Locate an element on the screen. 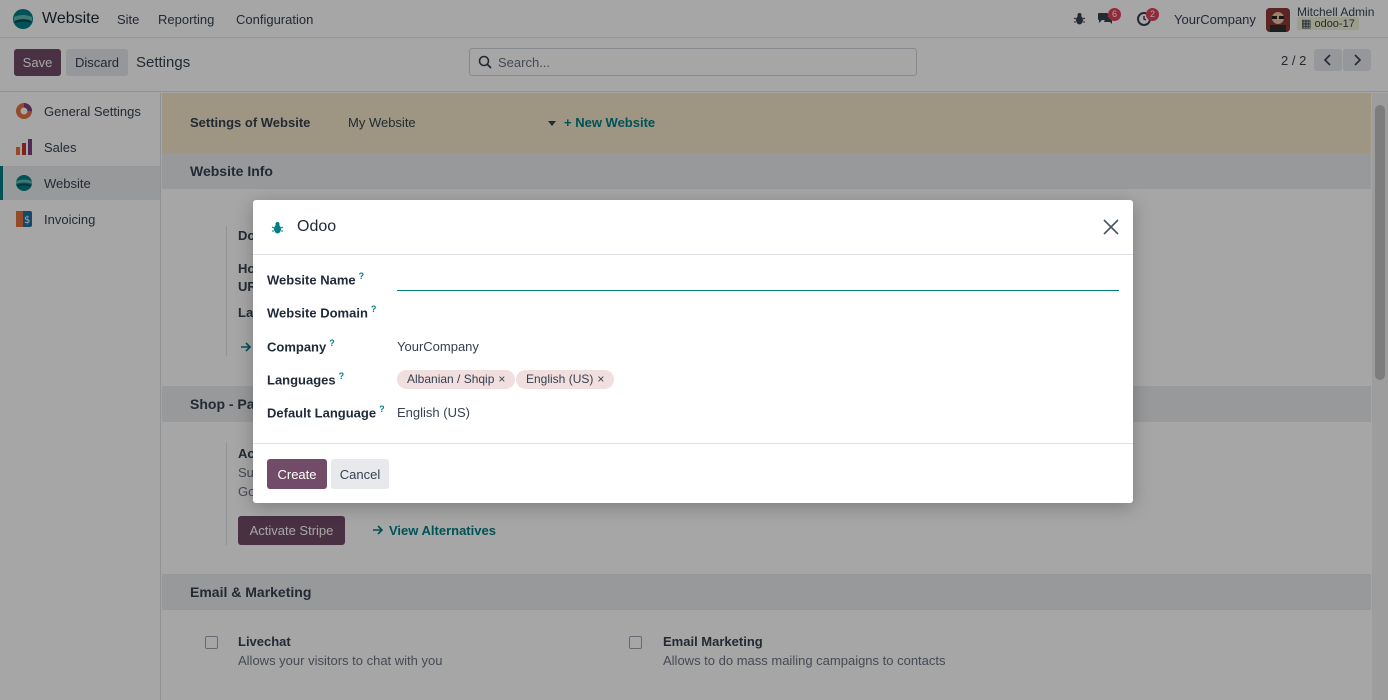 The height and width of the screenshot is (700, 1388). language-tag: Albanian / Shqip × is located at coordinates (456, 379).